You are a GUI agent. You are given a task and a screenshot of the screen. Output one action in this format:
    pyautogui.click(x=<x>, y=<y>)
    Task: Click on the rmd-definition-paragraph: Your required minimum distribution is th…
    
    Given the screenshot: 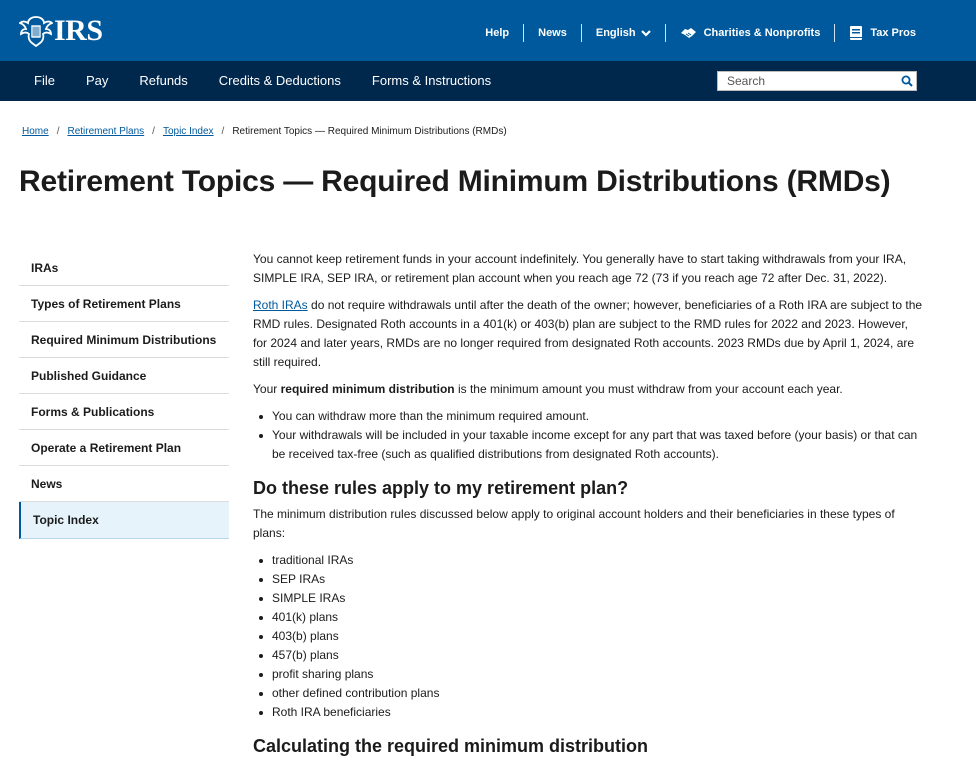 What is the action you would take?
    pyautogui.click(x=588, y=389)
    